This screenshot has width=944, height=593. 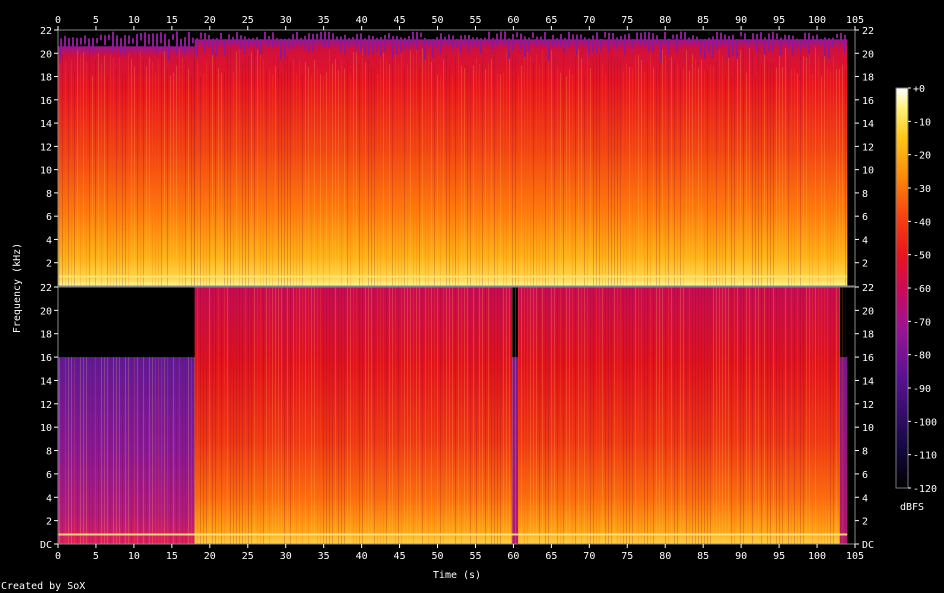 What do you see at coordinates (902, 288) in the screenshot?
I see `colorbar-gradient` at bounding box center [902, 288].